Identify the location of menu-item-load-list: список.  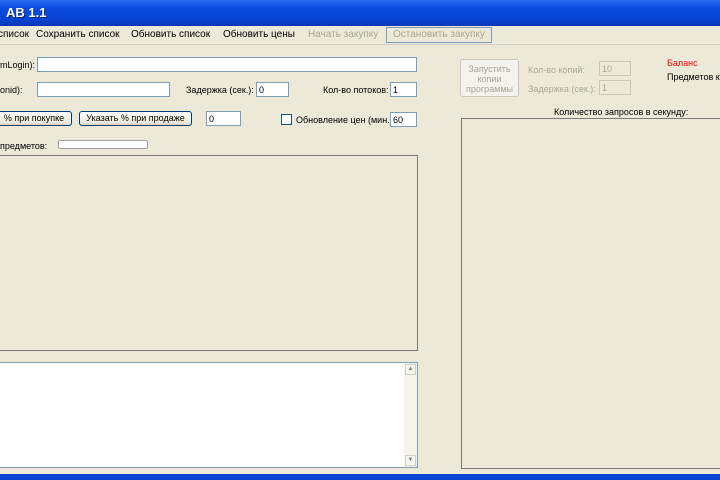
(14, 34).